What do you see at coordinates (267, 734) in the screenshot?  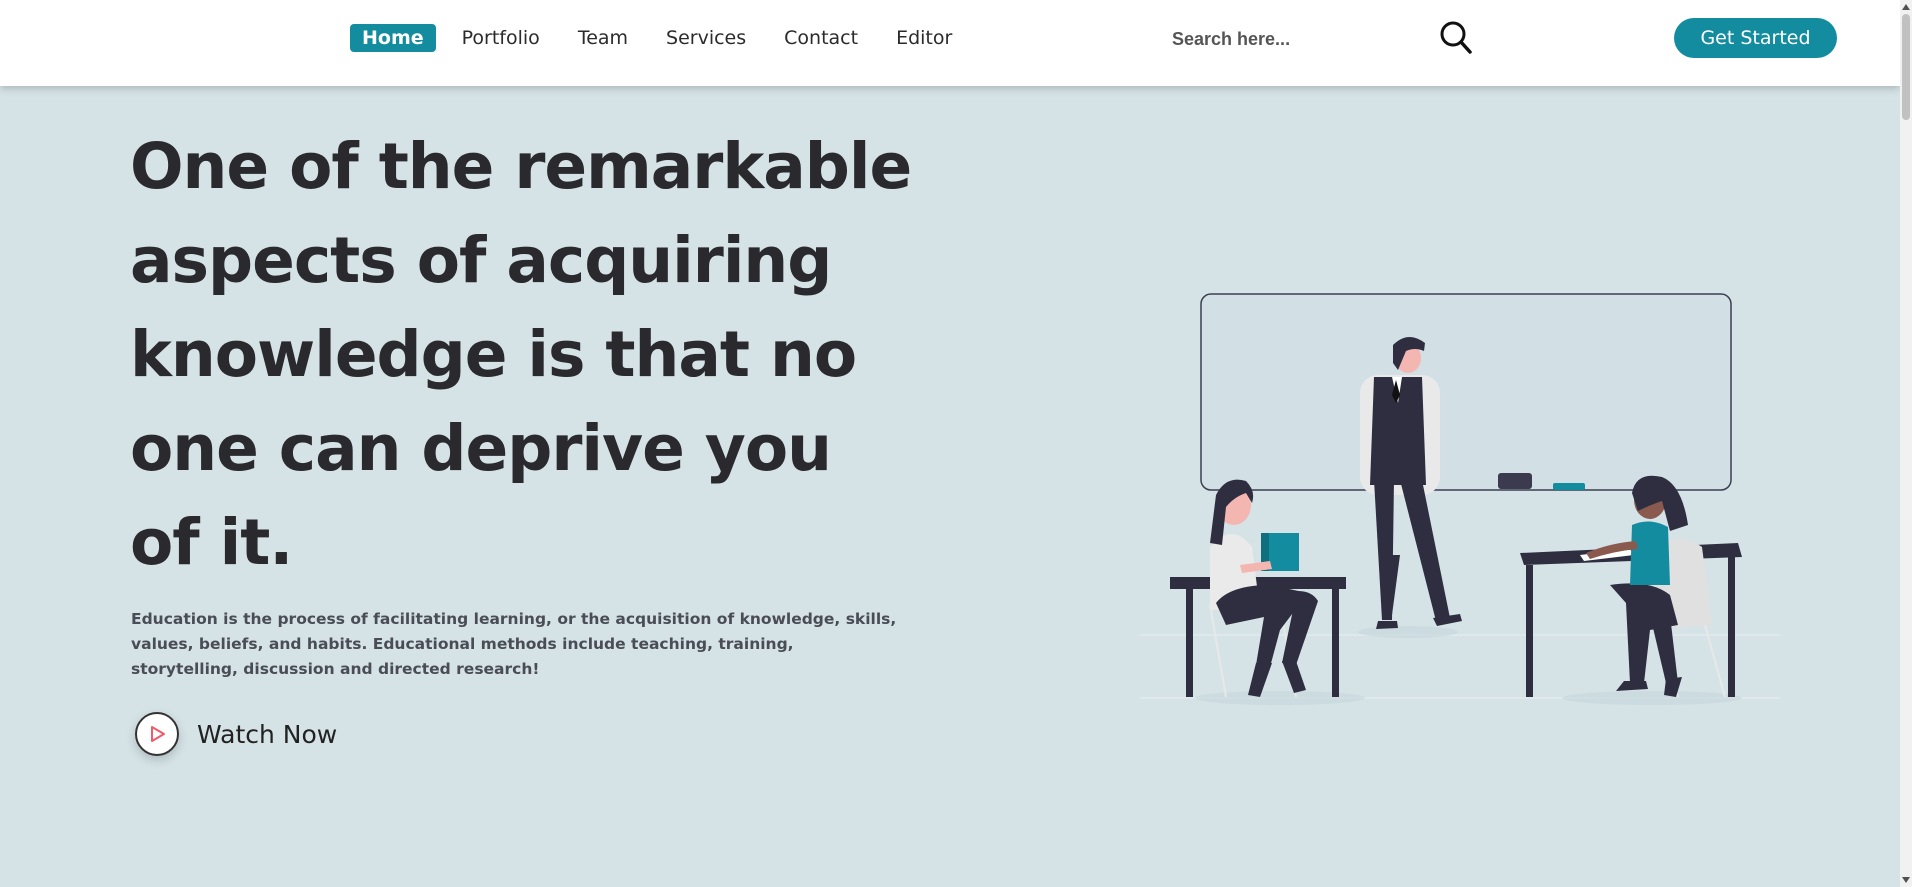 I see `watch-now-label: Watch Now` at bounding box center [267, 734].